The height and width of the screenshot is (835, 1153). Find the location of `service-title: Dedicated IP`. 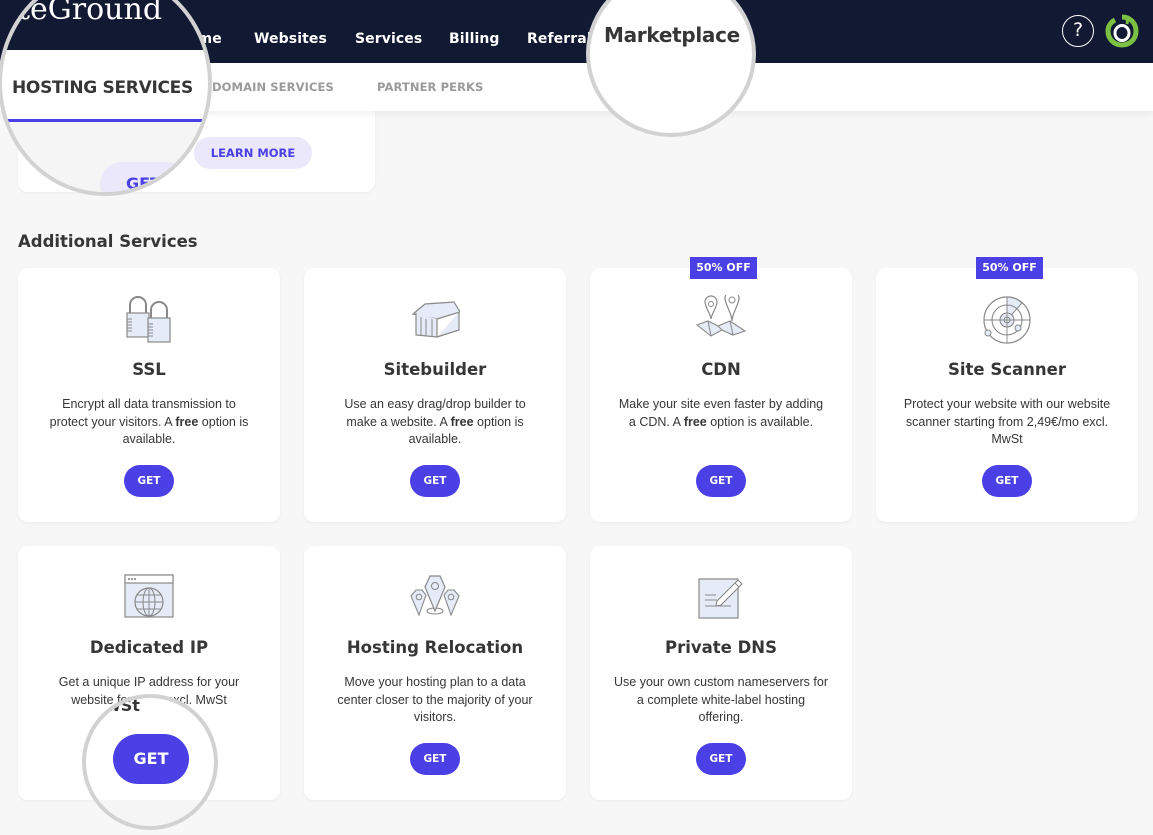

service-title: Dedicated IP is located at coordinates (149, 647).